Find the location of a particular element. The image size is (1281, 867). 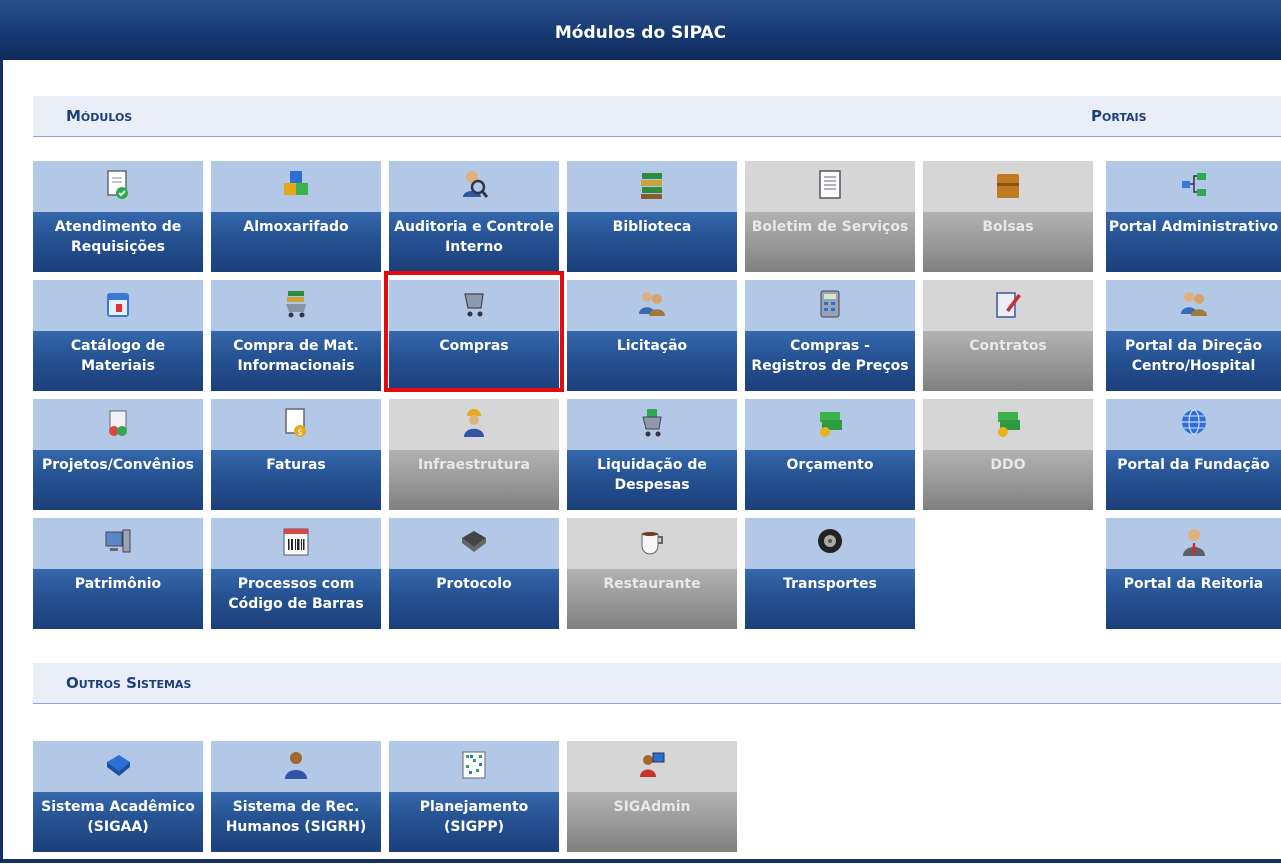

module-label: Bolsas is located at coordinates (1008, 227).